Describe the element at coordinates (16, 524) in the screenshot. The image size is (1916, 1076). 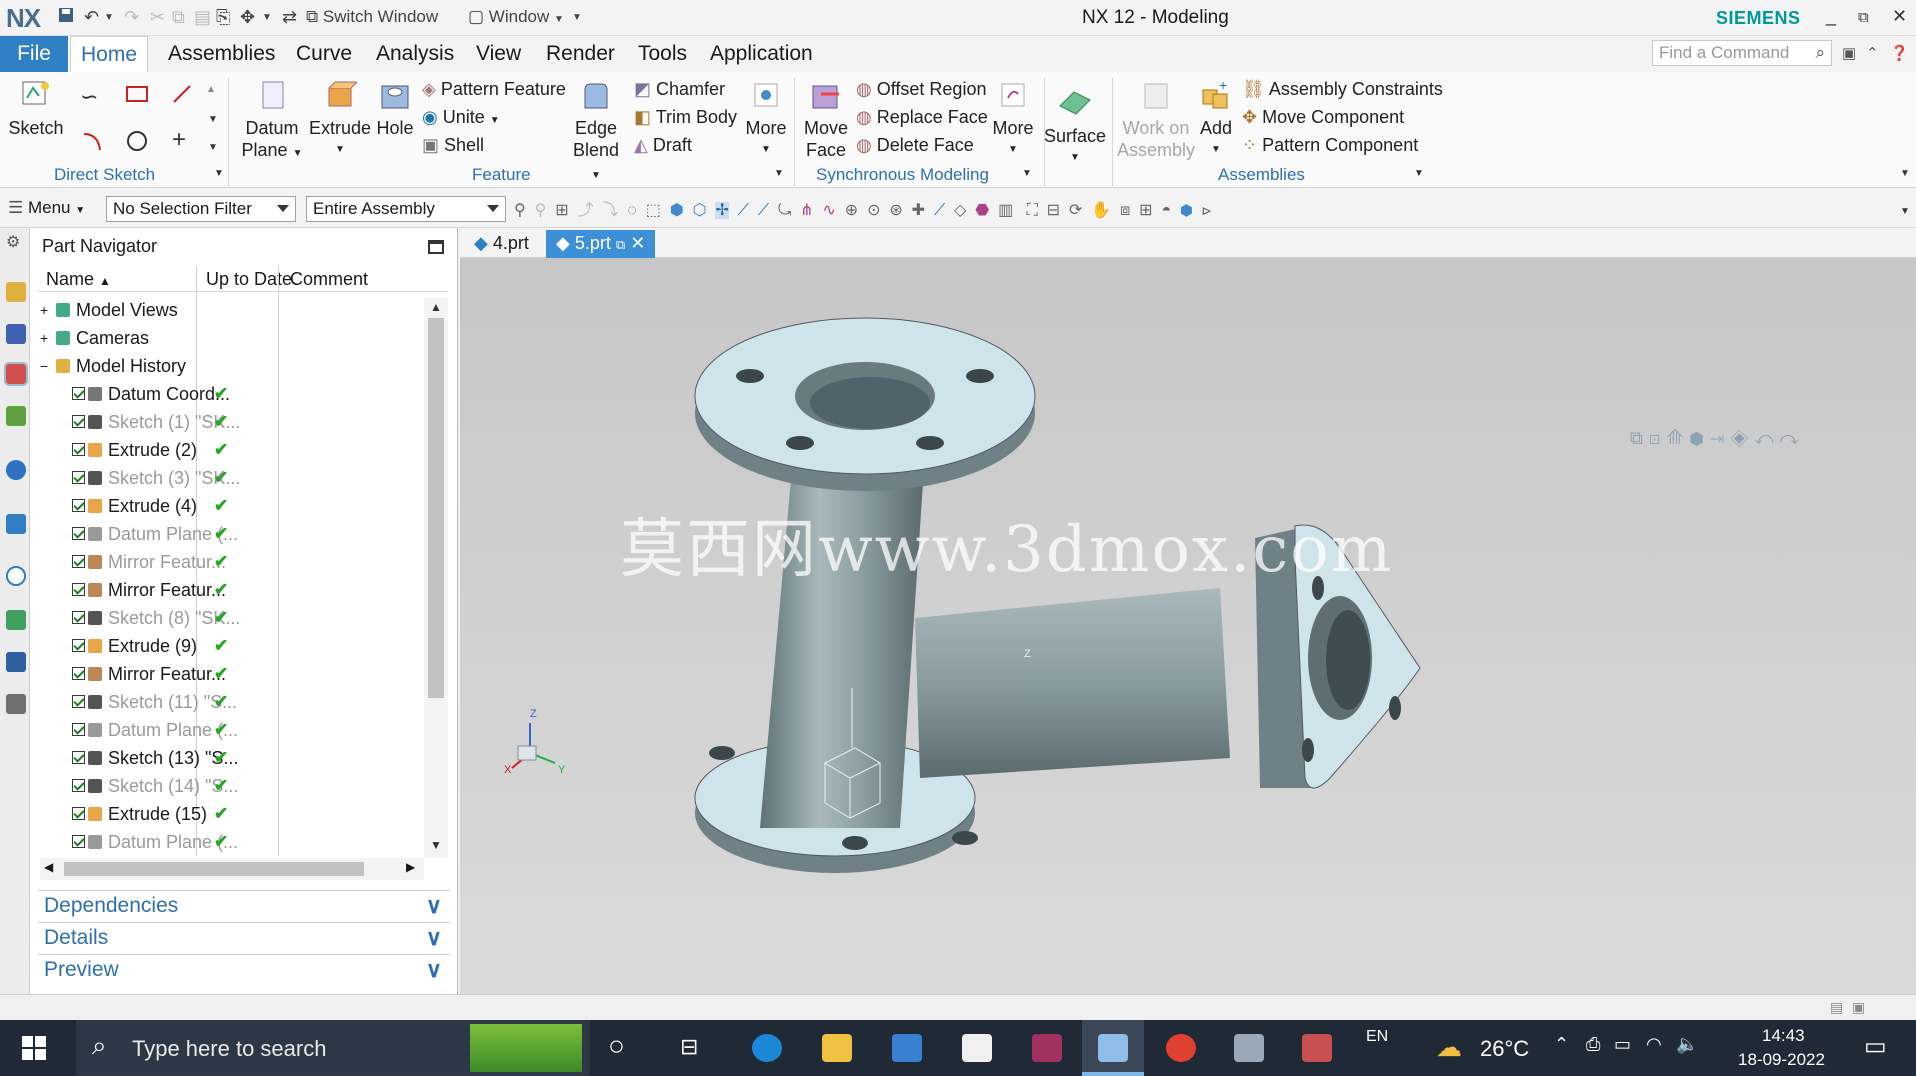
I see `web-browser-icon` at that location.